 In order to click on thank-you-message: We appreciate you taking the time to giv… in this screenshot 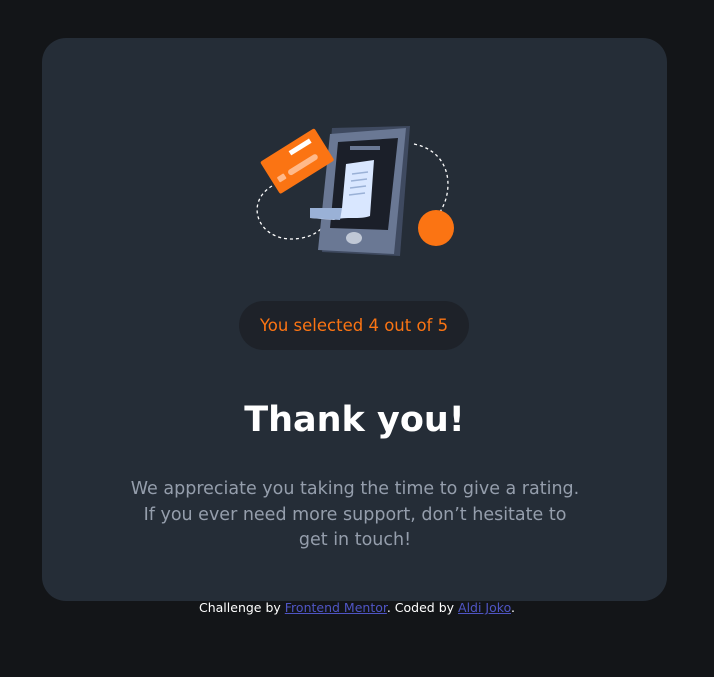, I will do `click(355, 515)`.